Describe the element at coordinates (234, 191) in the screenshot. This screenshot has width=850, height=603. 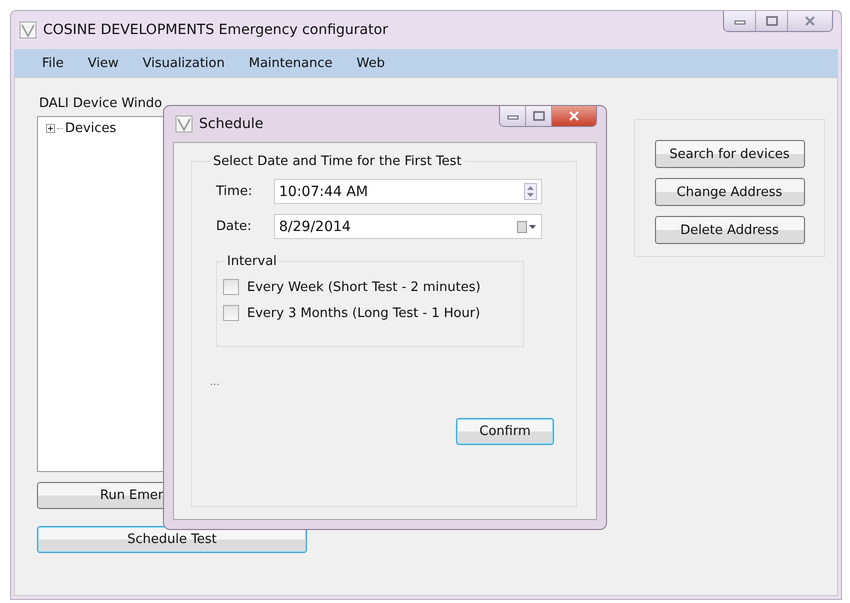
I see `field-label: Time:` at that location.